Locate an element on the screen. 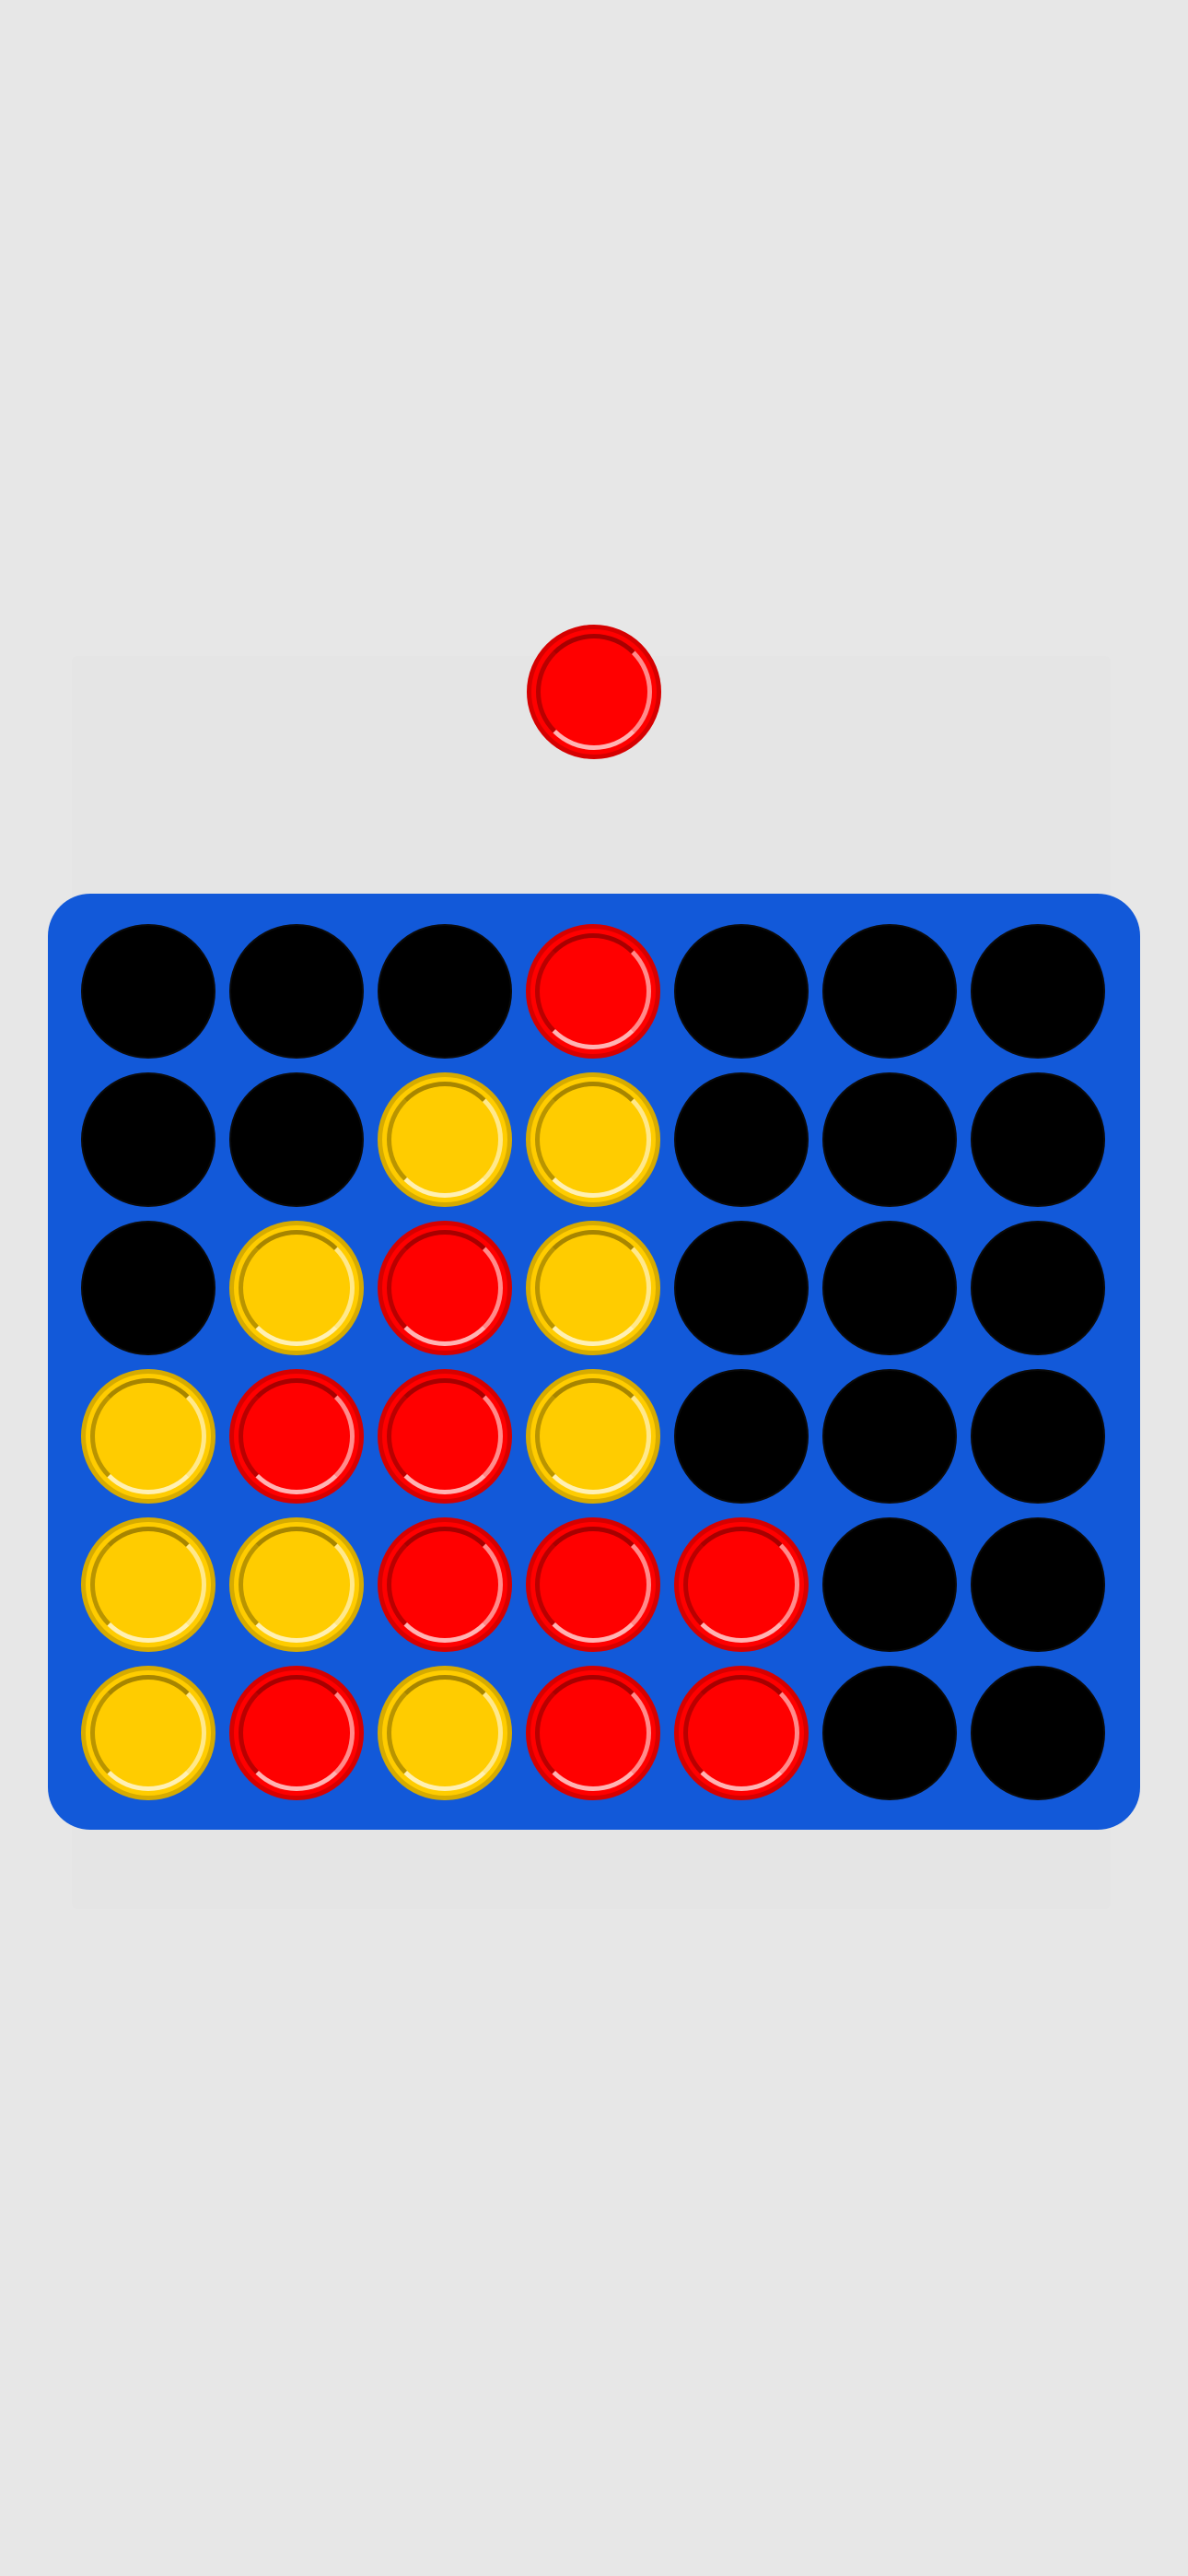 Image resolution: width=1188 pixels, height=2576 pixels. board-cell-r6-c3 is located at coordinates (445, 1733).